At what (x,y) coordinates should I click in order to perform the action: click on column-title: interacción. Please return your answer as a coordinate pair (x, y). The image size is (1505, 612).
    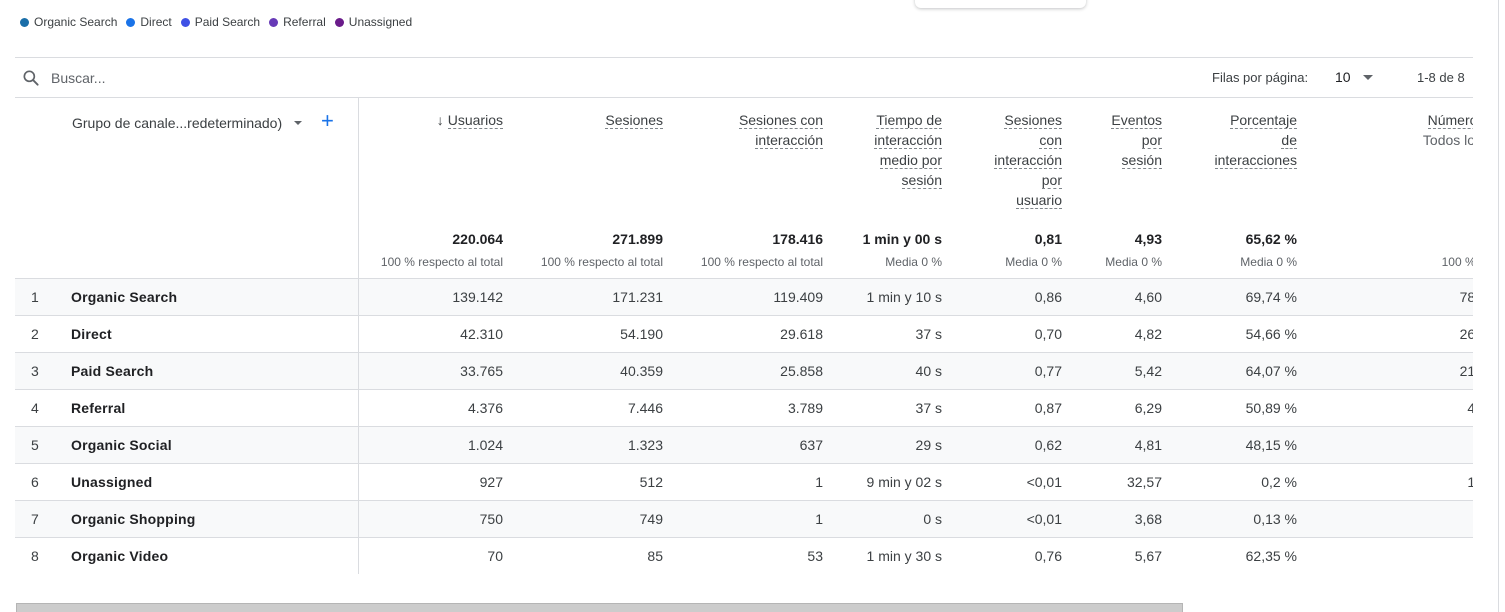
    Looking at the image, I should click on (1028, 160).